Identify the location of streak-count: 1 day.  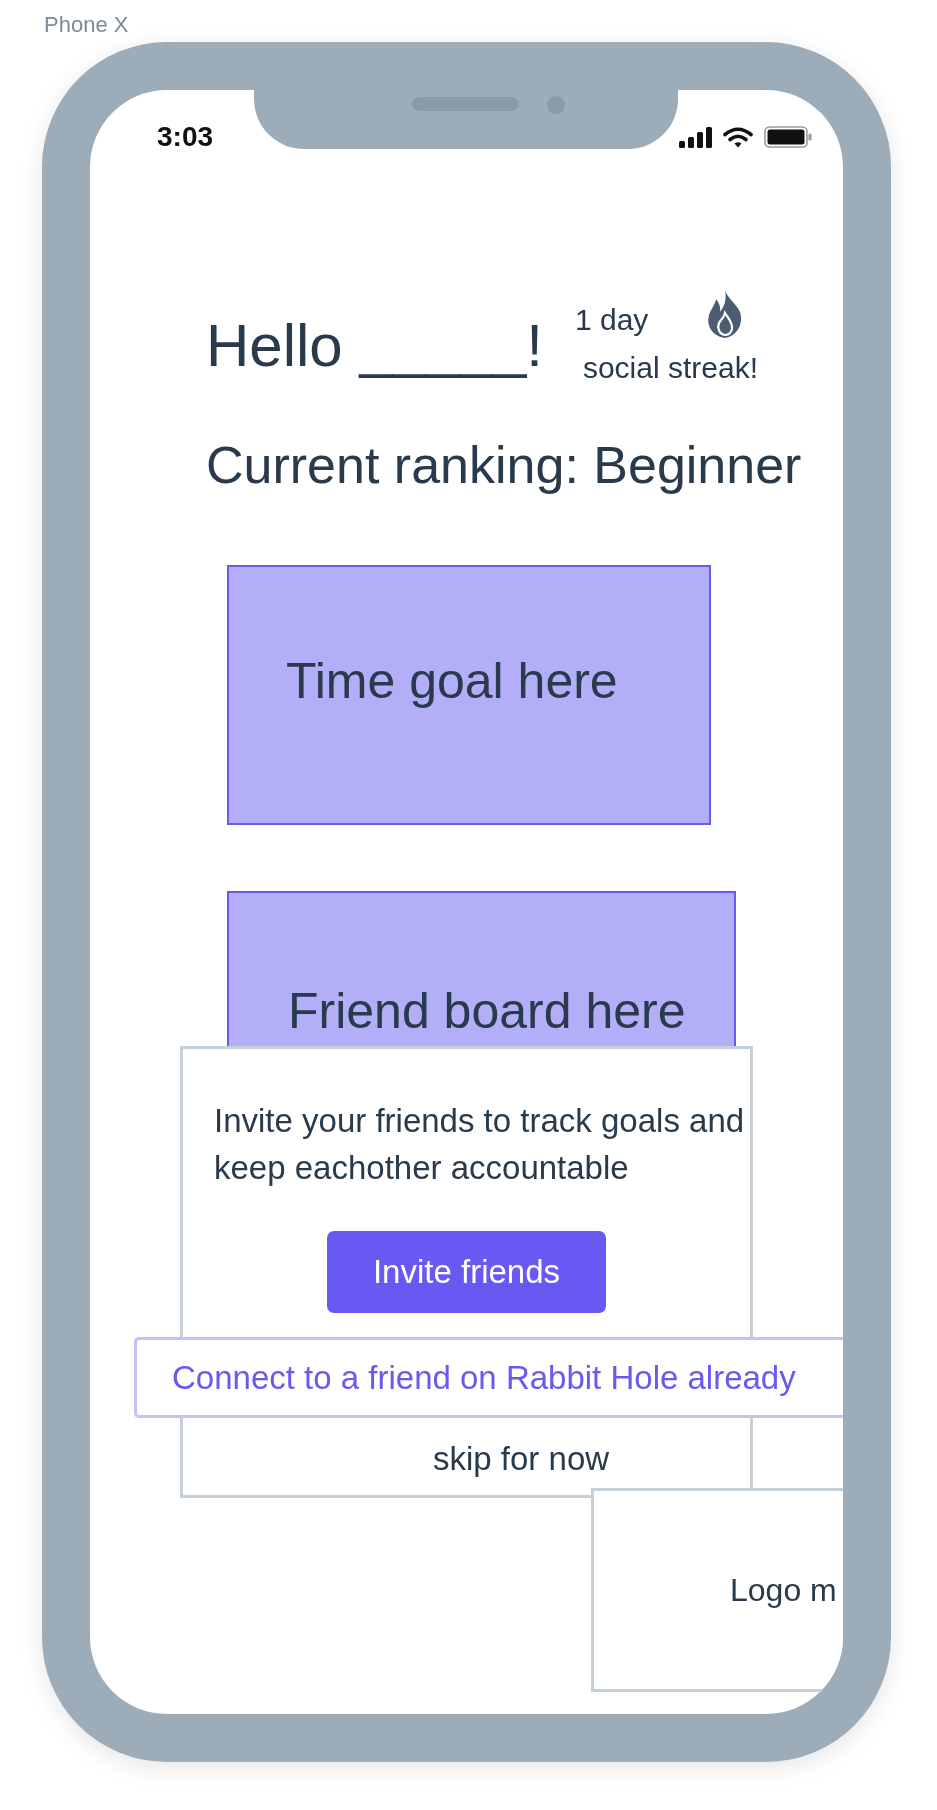
(611, 320).